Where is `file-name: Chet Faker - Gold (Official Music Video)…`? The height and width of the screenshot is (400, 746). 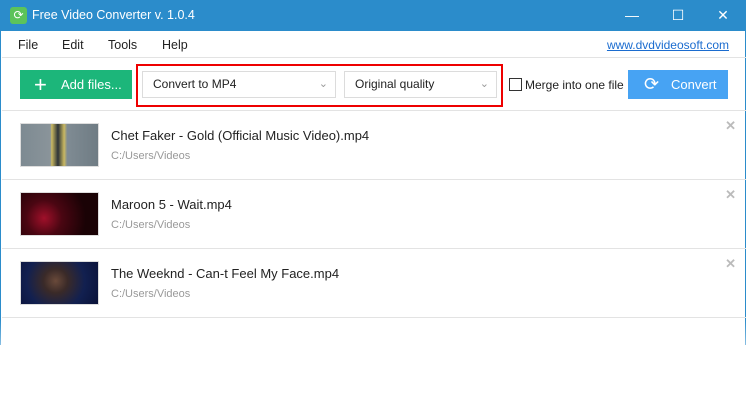 file-name: Chet Faker - Gold (Official Music Video)… is located at coordinates (240, 135).